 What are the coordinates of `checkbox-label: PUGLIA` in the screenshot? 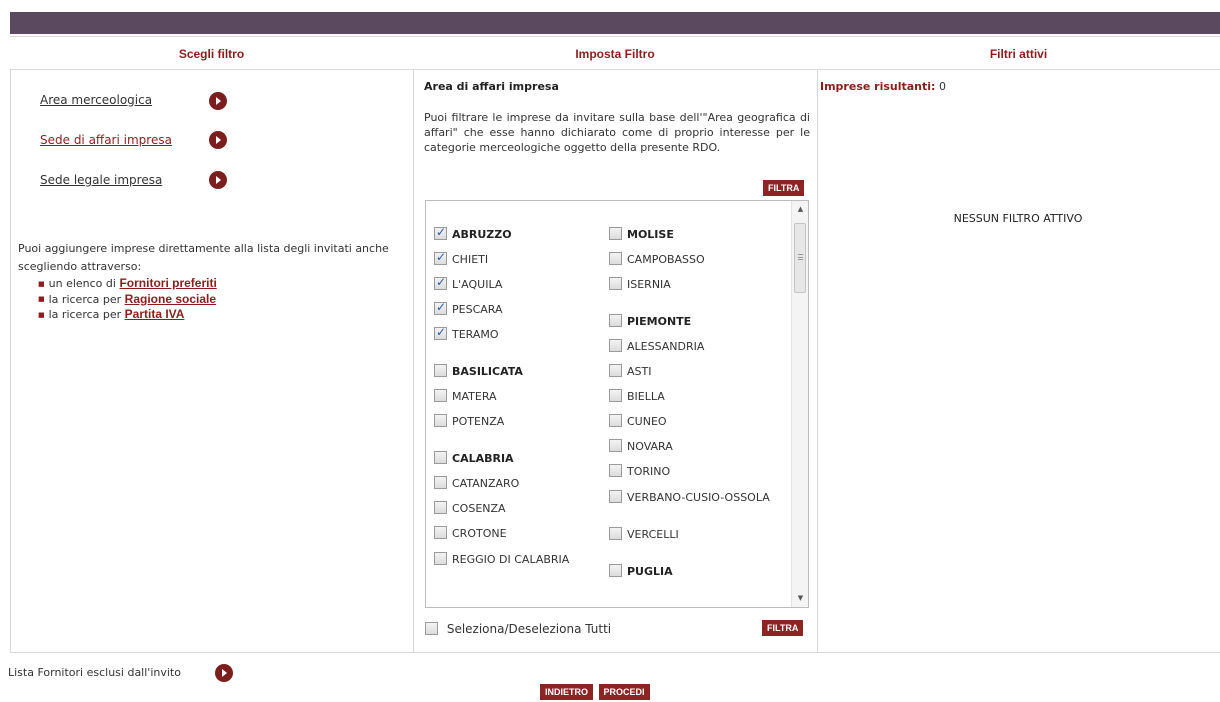 It's located at (650, 571).